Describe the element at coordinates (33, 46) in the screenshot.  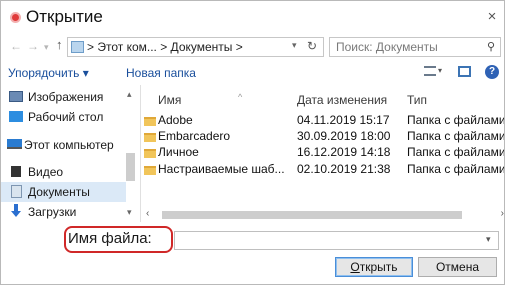
I see `forward-arrow-icon: →` at that location.